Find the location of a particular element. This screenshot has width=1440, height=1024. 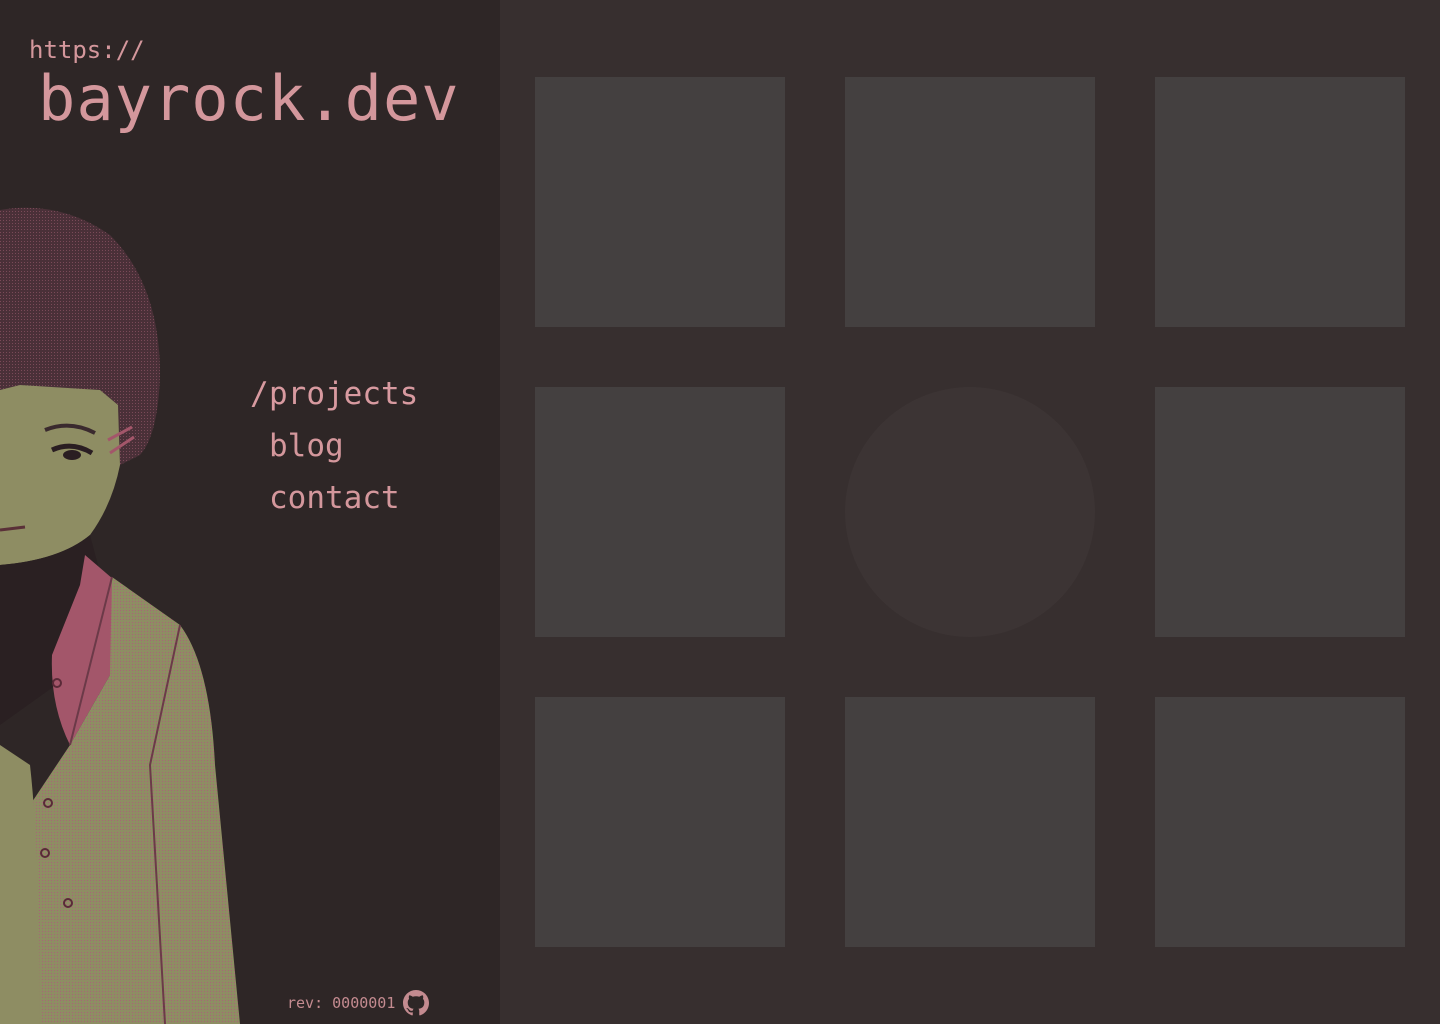

nav-item-blog: blog is located at coordinates (334, 446).